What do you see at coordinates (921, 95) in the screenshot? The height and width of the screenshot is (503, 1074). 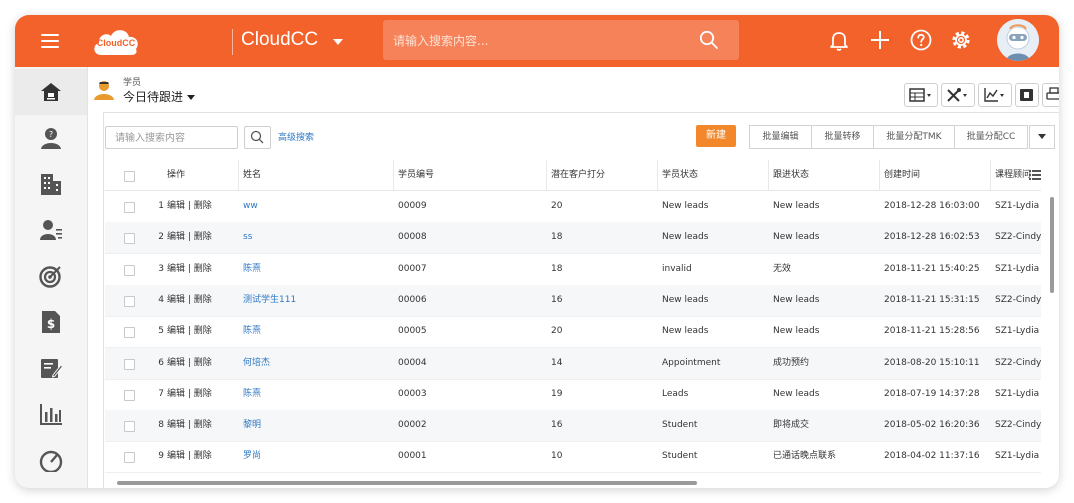 I see `table-view-button` at bounding box center [921, 95].